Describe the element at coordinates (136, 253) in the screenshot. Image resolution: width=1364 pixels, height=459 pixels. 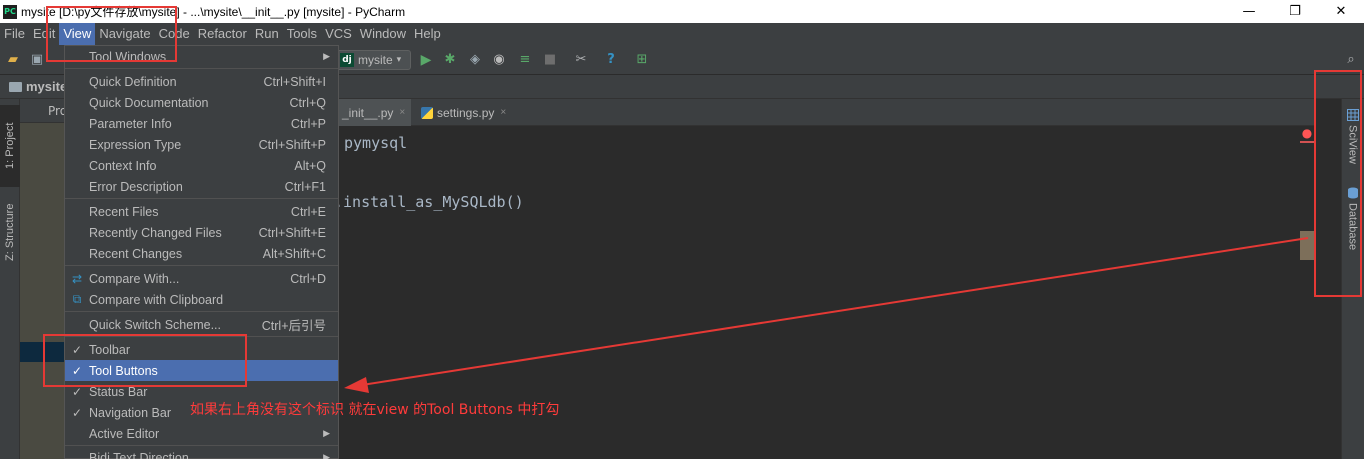
I see `menu-item-label: Recent Changes` at that location.